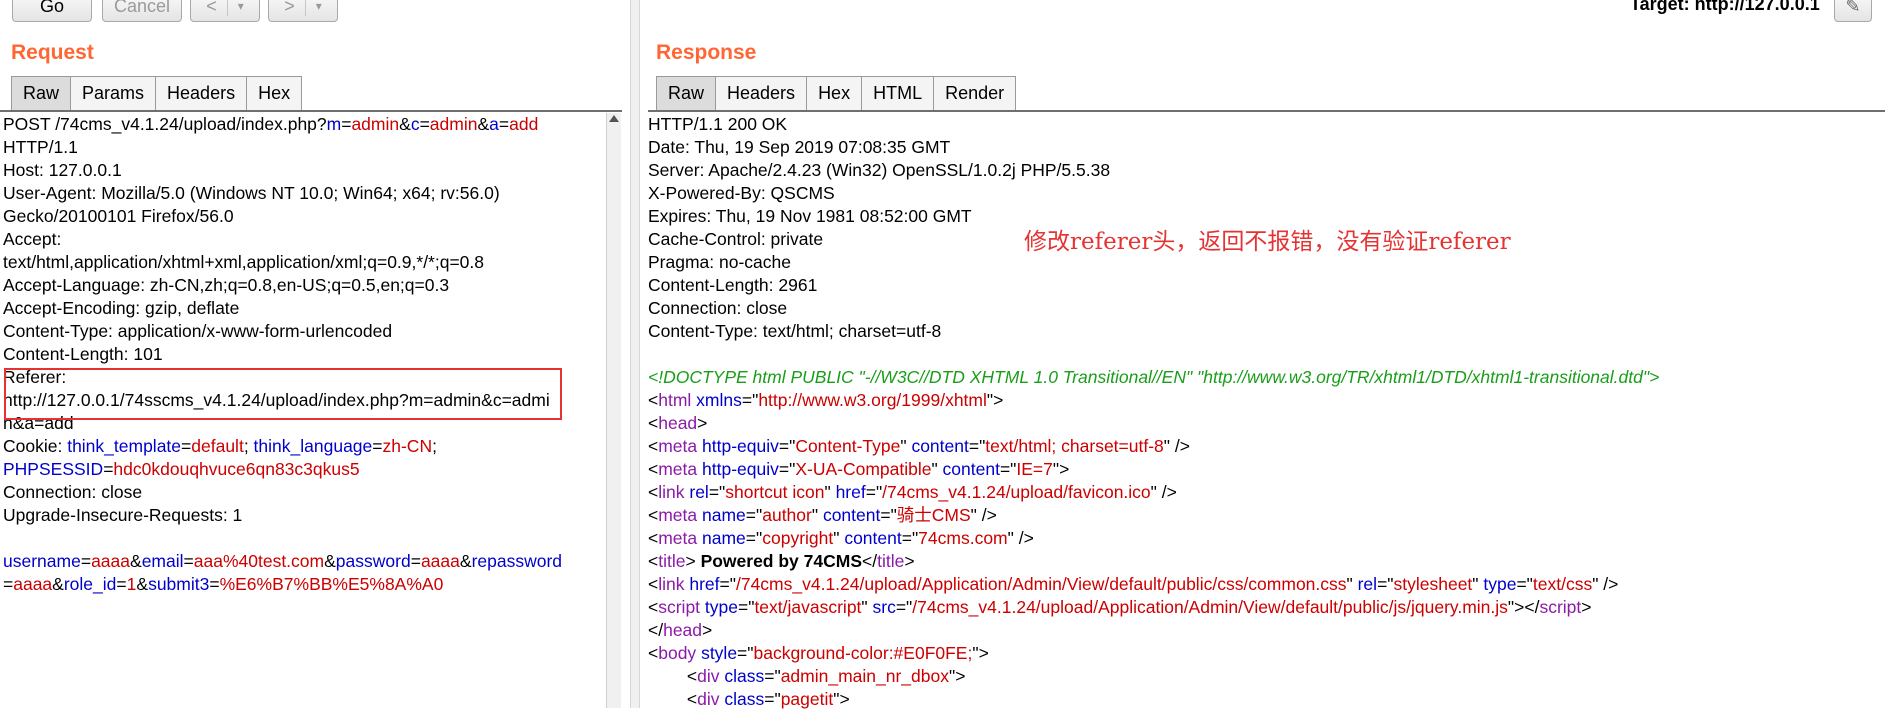 The width and height of the screenshot is (1885, 711). I want to click on response-tab-render: Render, so click(975, 93).